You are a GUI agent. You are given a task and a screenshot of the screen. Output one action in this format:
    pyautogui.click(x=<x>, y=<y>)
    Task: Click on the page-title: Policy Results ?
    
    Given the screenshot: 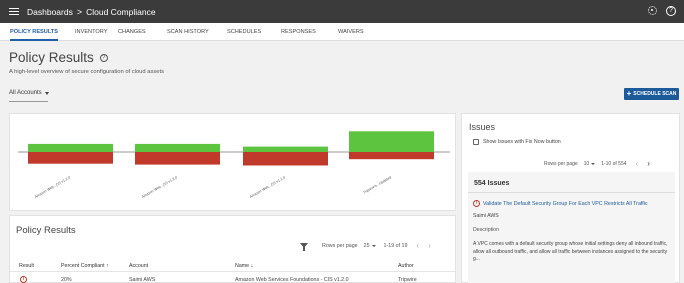 What is the action you would take?
    pyautogui.click(x=58, y=57)
    